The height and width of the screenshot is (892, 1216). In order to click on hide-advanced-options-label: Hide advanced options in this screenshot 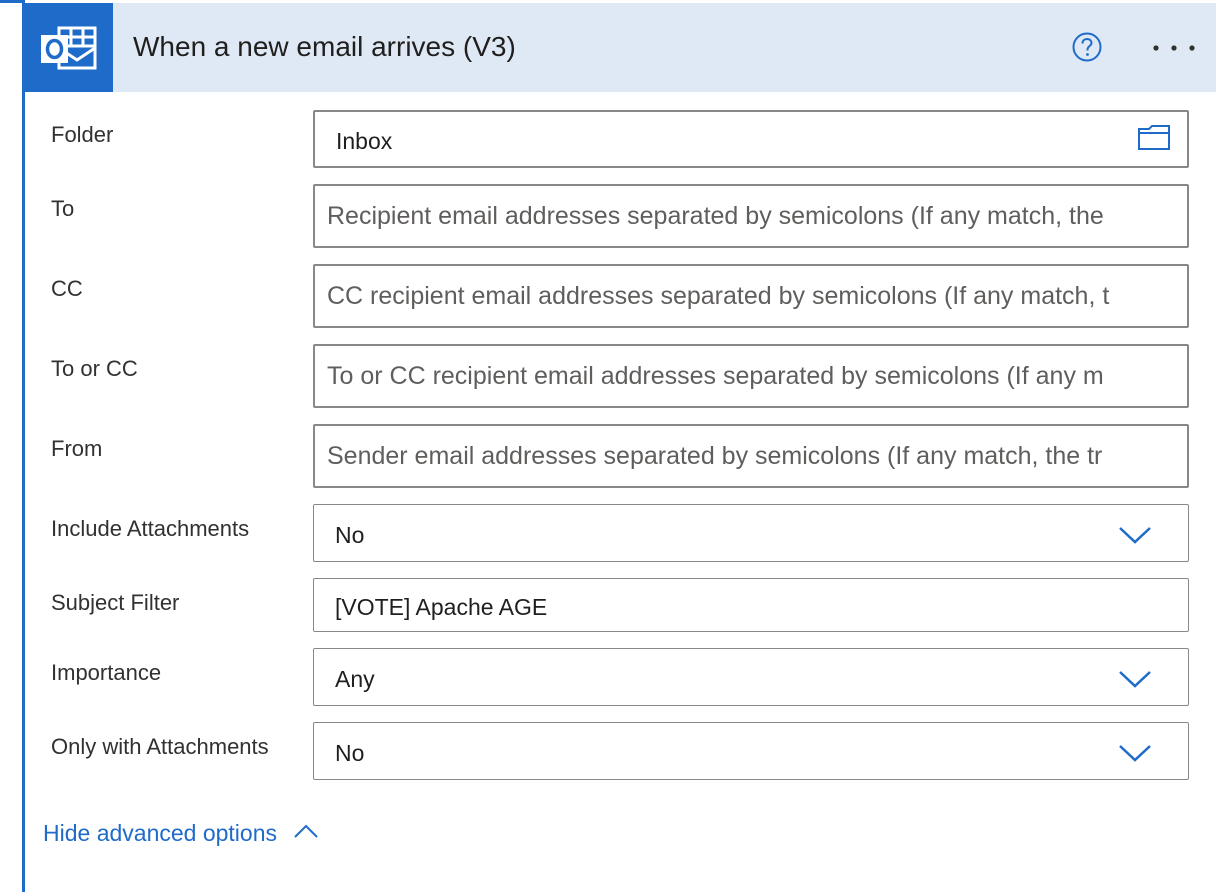, I will do `click(160, 833)`.